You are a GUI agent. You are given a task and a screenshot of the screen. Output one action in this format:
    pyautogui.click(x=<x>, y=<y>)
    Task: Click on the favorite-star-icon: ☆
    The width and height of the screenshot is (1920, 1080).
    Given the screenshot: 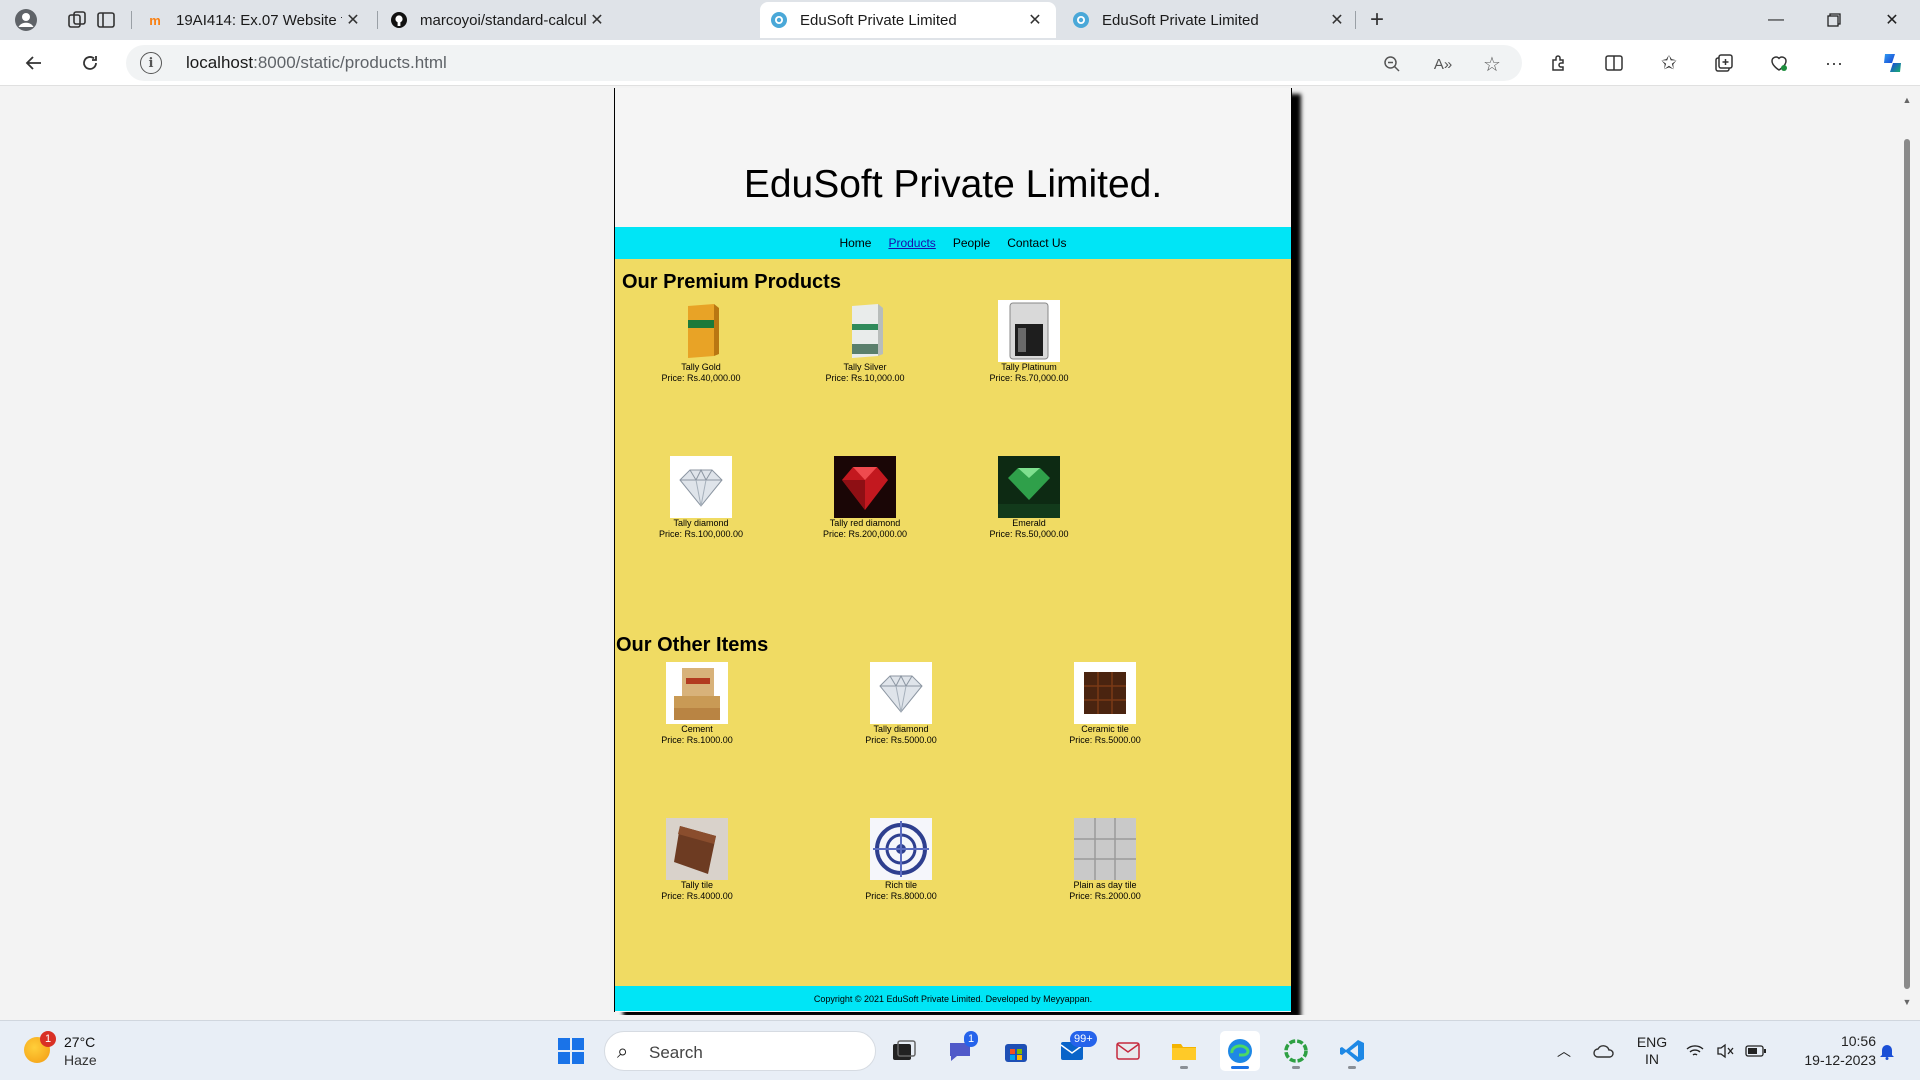 What is the action you would take?
    pyautogui.click(x=1492, y=64)
    